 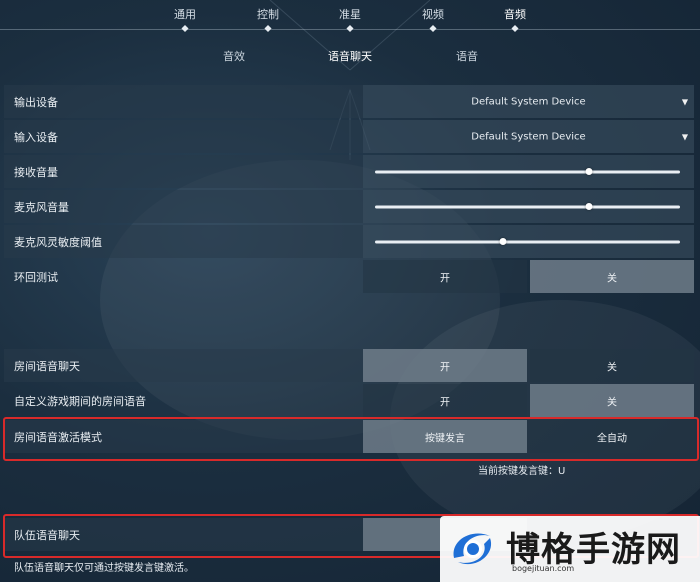 I want to click on room-voice-chat-row: 房间语音聊天 开 关, so click(x=349, y=365).